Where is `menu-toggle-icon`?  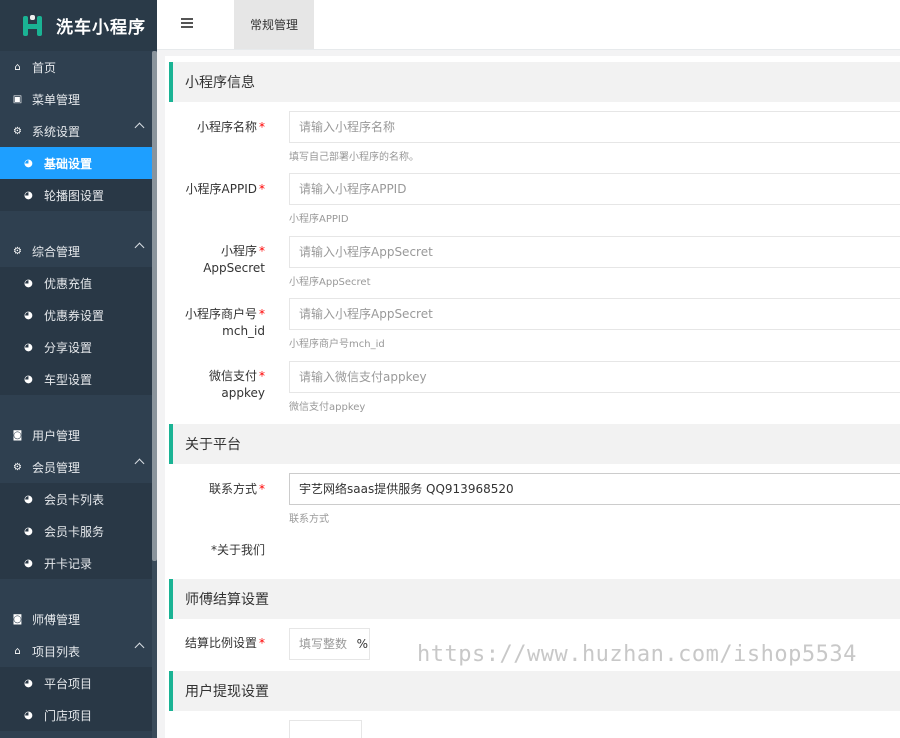 menu-toggle-icon is located at coordinates (188, 24).